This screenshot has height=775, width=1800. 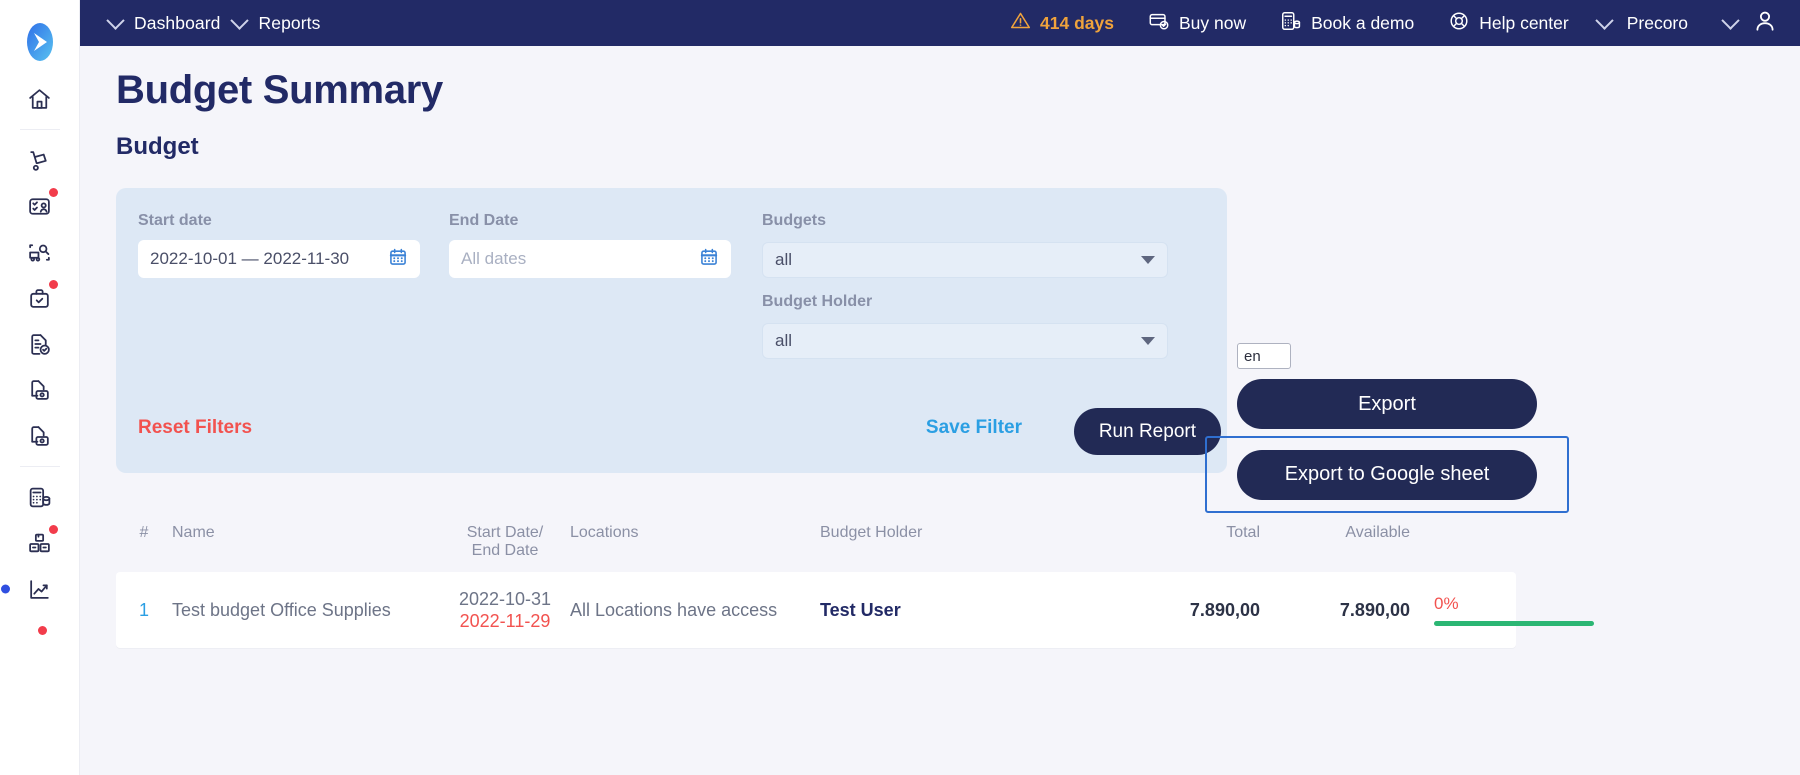 What do you see at coordinates (1148, 260) in the screenshot?
I see `caret-down-icon` at bounding box center [1148, 260].